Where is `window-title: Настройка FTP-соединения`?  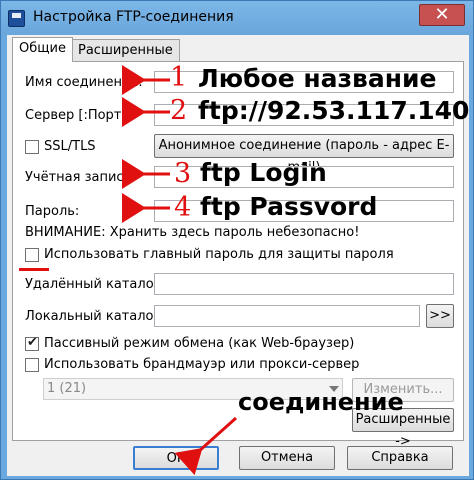
window-title: Настройка FTP-соединения is located at coordinates (133, 17).